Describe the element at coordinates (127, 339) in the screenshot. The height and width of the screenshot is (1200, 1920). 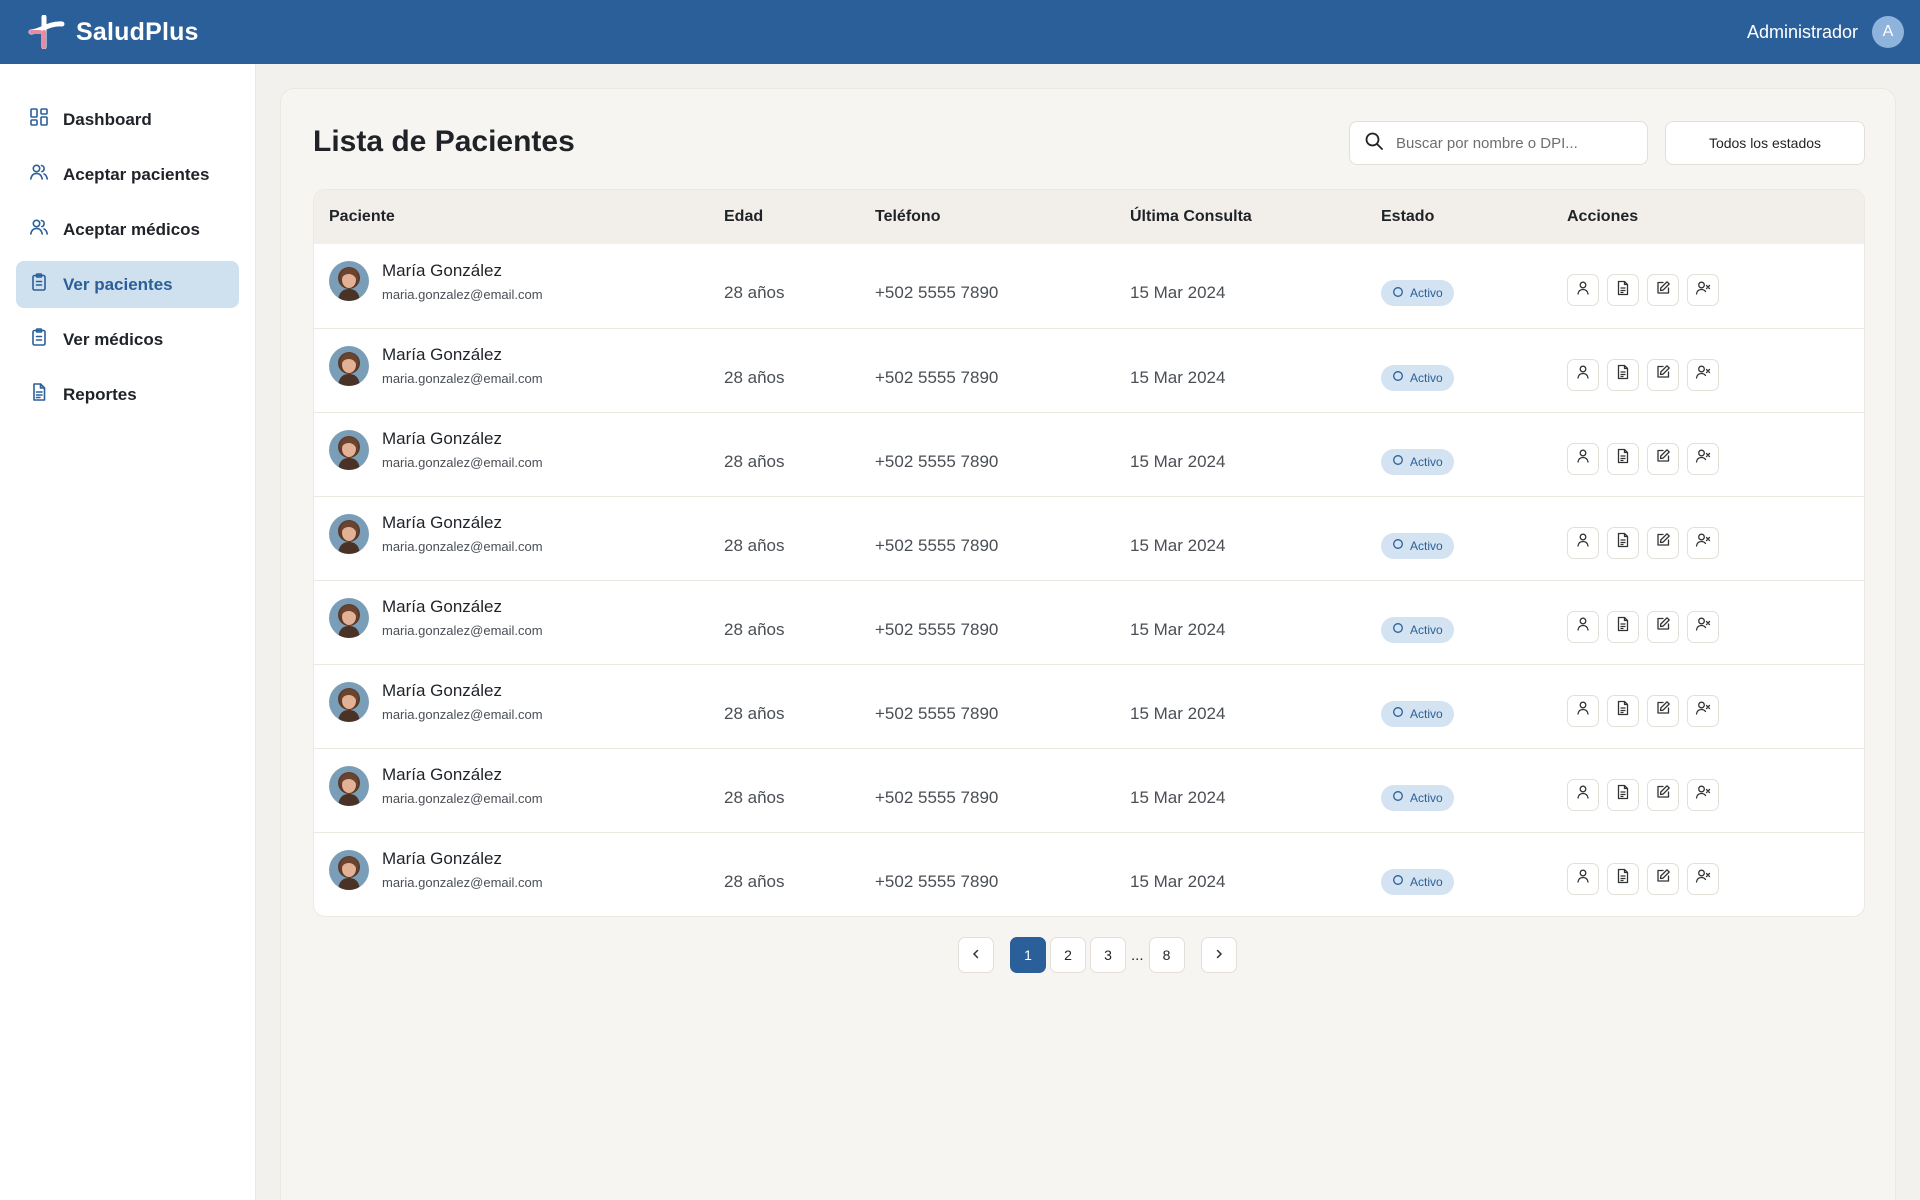
I see `sidebar-item-ver-medicos: Ver médicos` at that location.